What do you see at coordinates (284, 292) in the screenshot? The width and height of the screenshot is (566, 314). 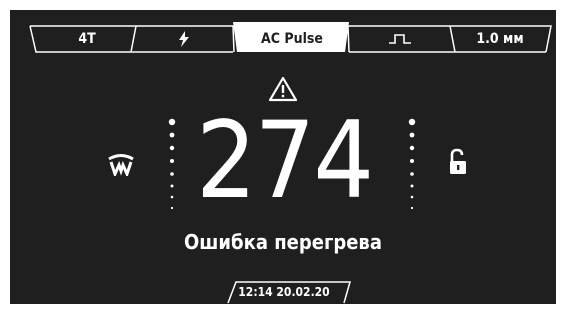 I see `datetime-label: 12:14 20.02.20` at bounding box center [284, 292].